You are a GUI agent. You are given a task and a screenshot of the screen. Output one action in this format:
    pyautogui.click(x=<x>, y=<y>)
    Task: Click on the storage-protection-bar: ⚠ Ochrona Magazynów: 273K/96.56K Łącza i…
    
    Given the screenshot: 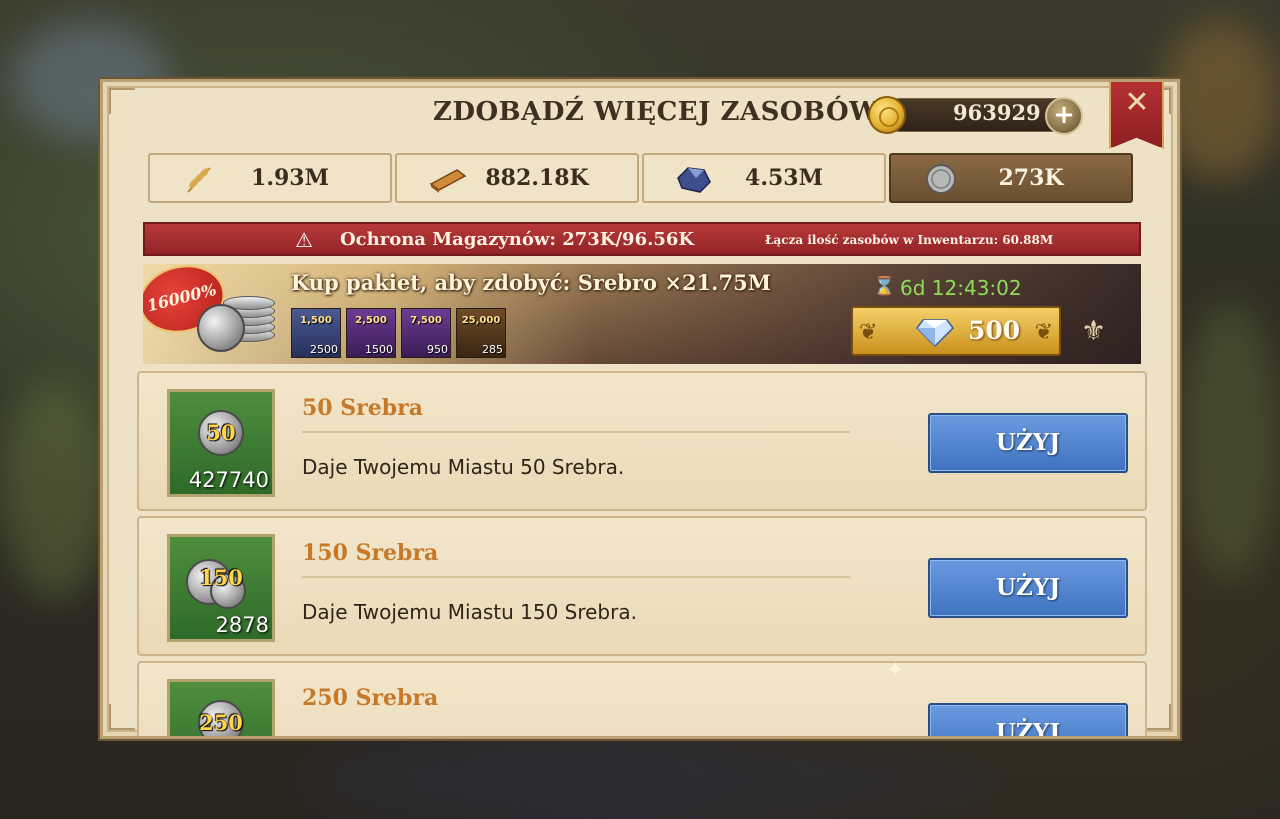 What is the action you would take?
    pyautogui.click(x=642, y=239)
    